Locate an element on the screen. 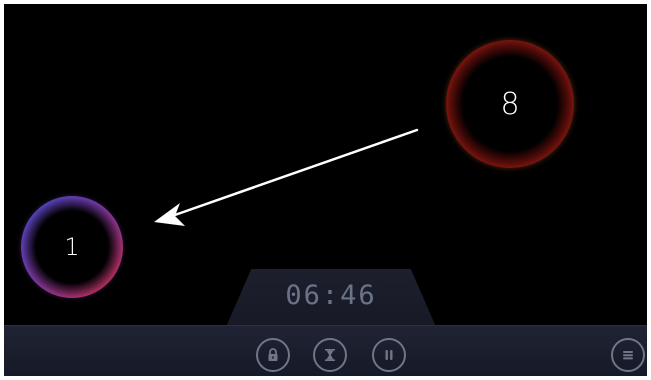 Image resolution: width=651 pixels, height=380 pixels. hourglass-icon is located at coordinates (330, 355).